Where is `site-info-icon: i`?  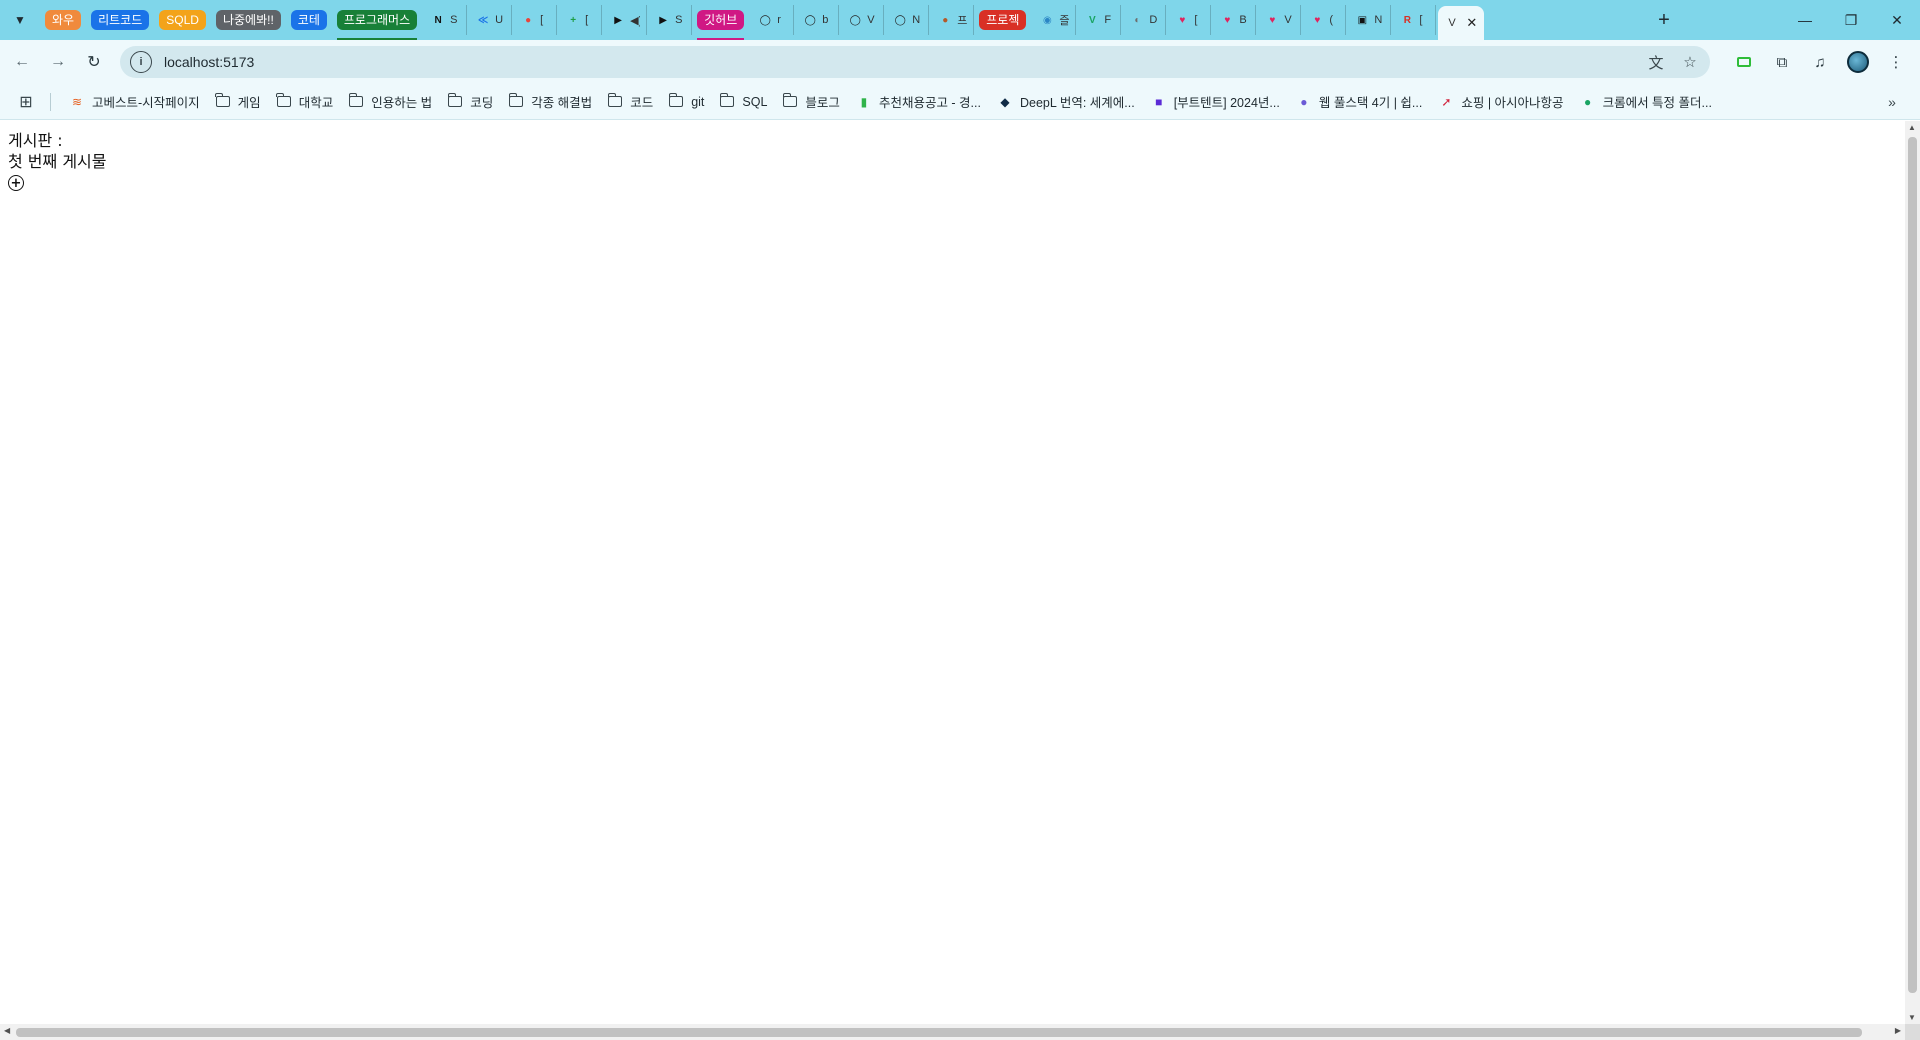 site-info-icon: i is located at coordinates (141, 62).